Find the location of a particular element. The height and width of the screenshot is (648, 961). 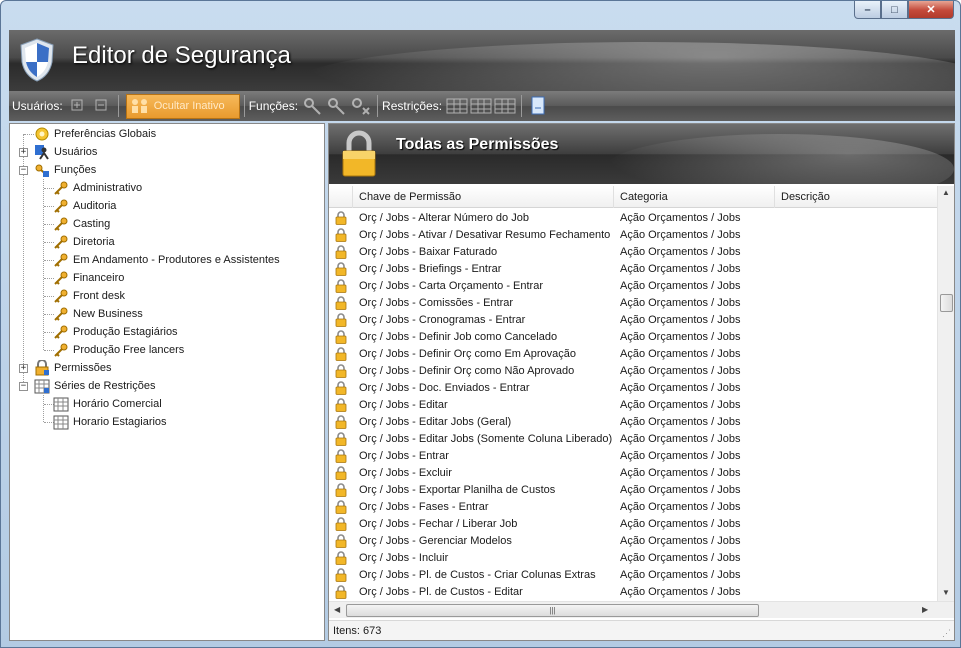

tree-label: Usuários is located at coordinates (76, 152).